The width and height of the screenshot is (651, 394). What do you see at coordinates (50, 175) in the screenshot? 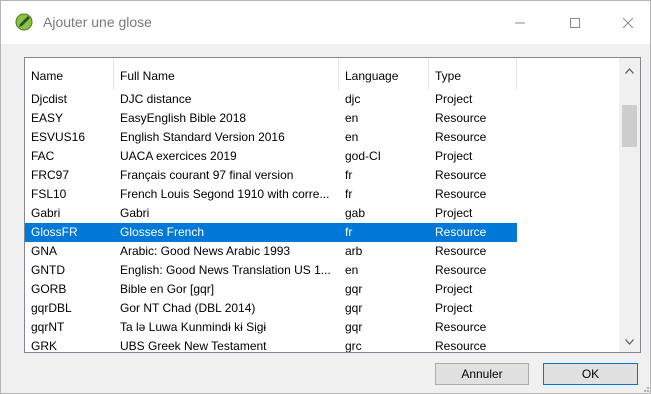
I see `cell-name: FRC97` at bounding box center [50, 175].